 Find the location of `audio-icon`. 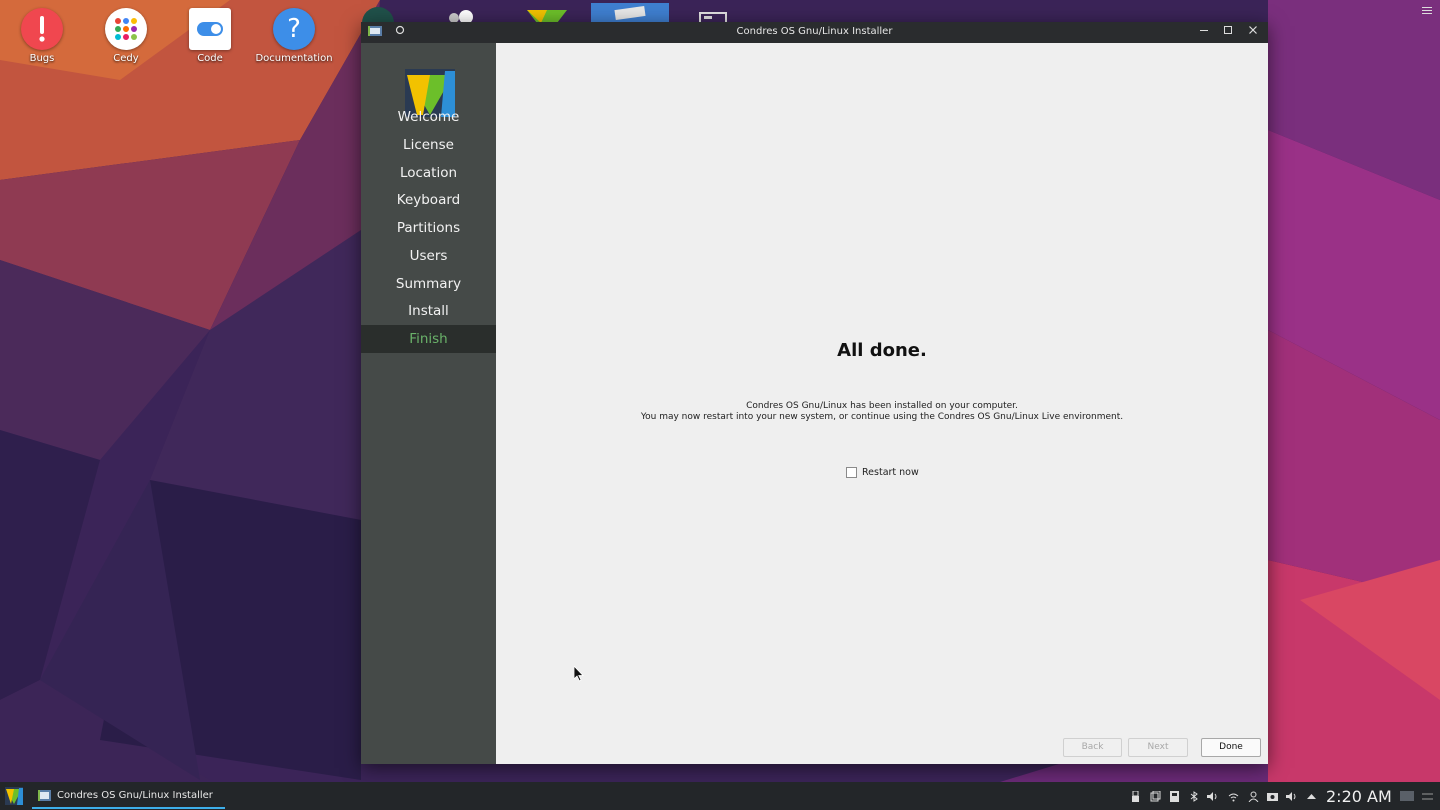

audio-icon is located at coordinates (1291, 796).